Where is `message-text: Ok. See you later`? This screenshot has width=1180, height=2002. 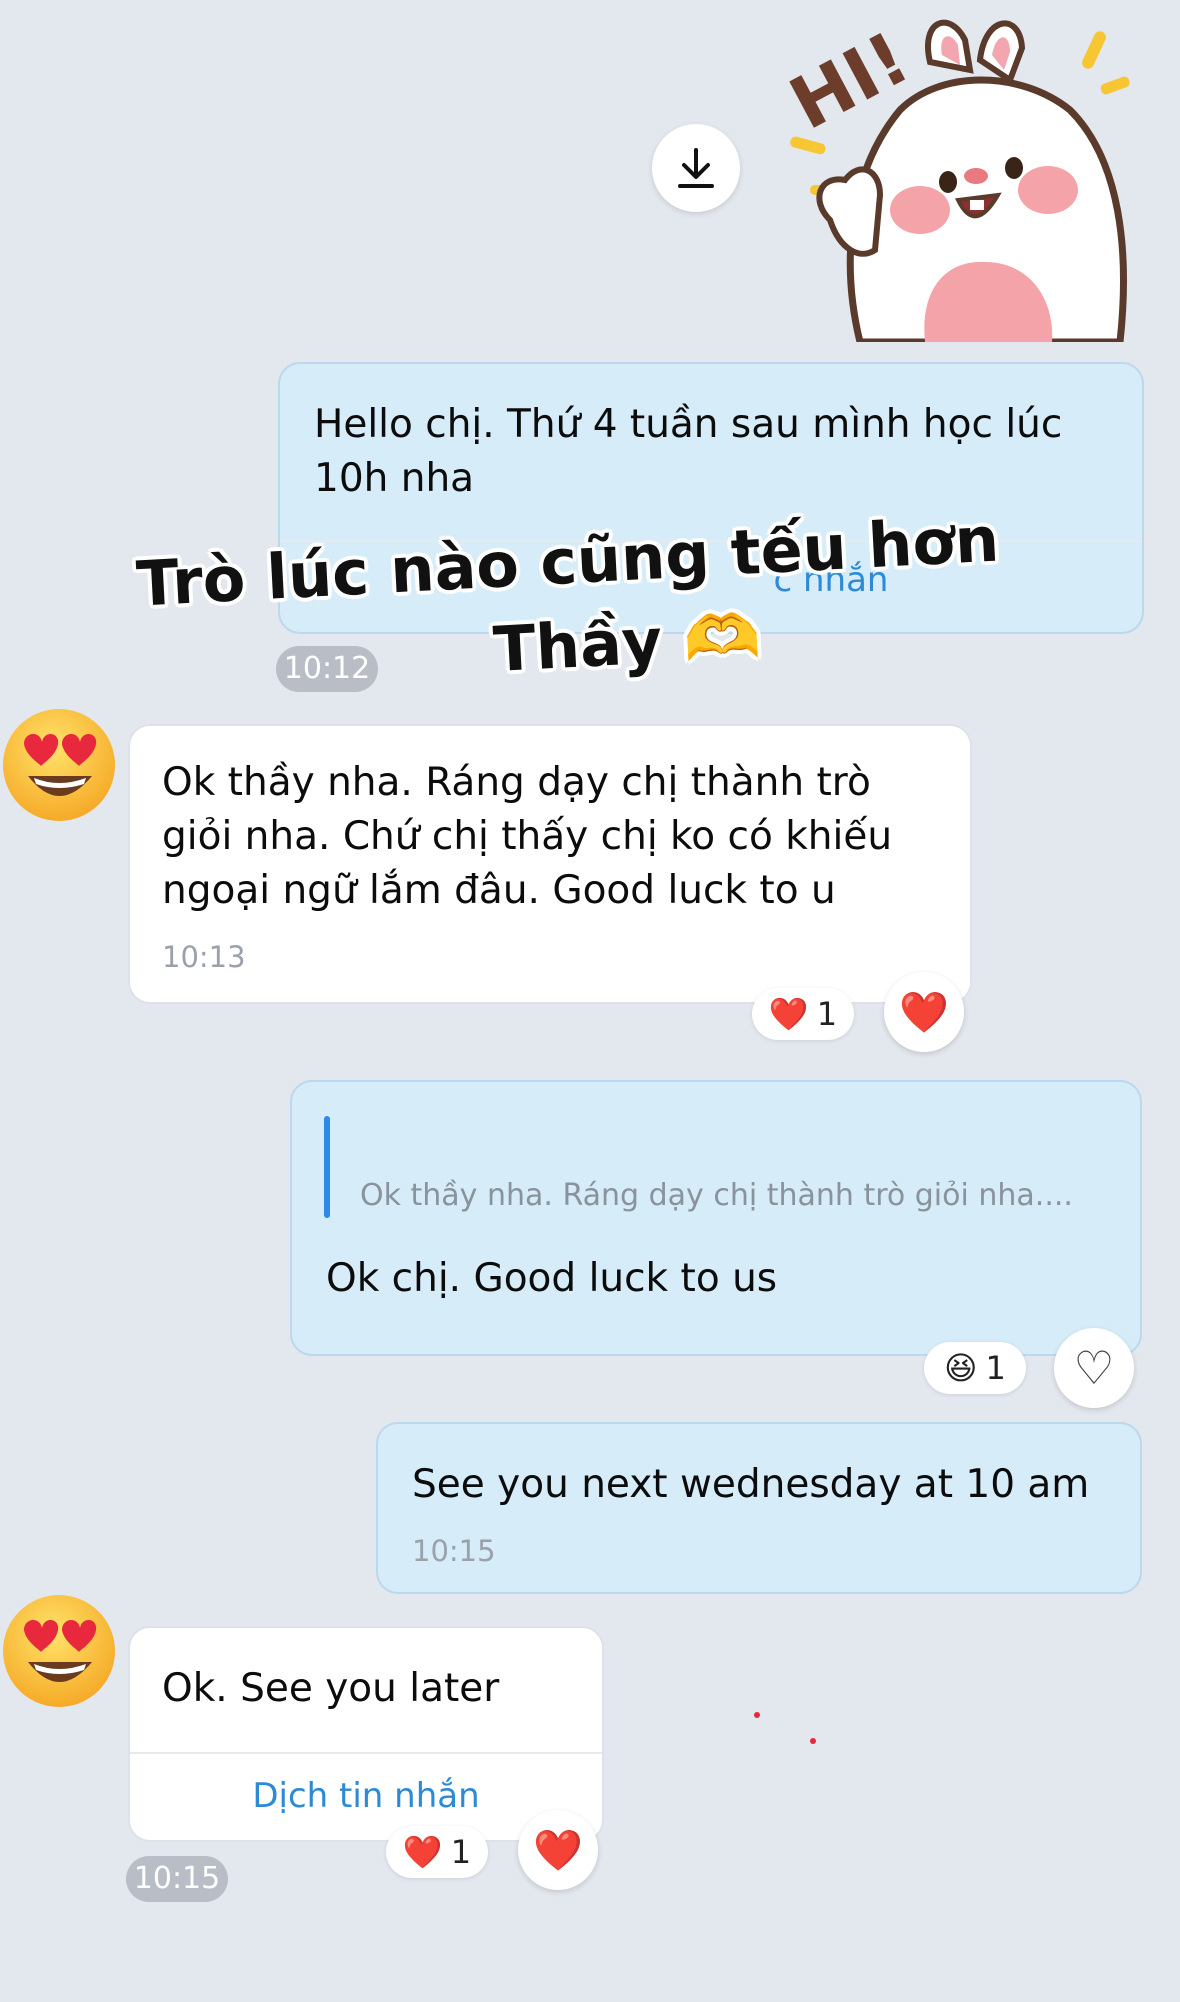
message-text: Ok. See you later is located at coordinates (331, 1688).